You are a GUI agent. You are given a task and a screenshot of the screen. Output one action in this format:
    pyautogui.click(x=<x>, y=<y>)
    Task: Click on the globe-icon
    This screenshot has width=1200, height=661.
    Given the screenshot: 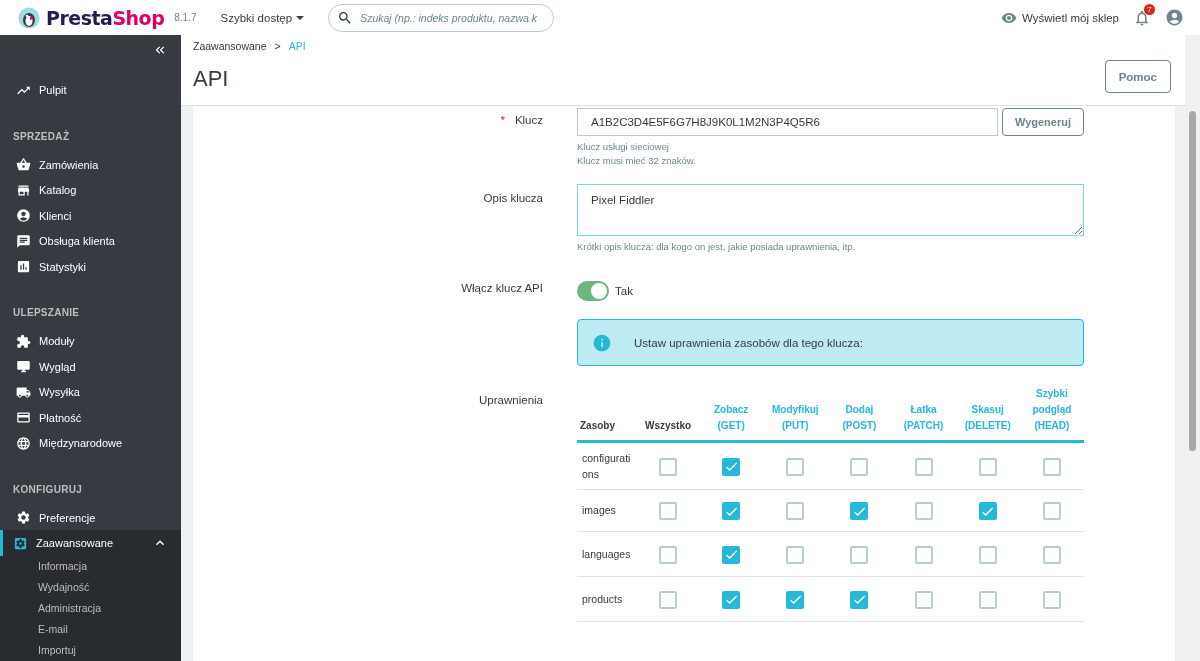 What is the action you would take?
    pyautogui.click(x=23, y=443)
    